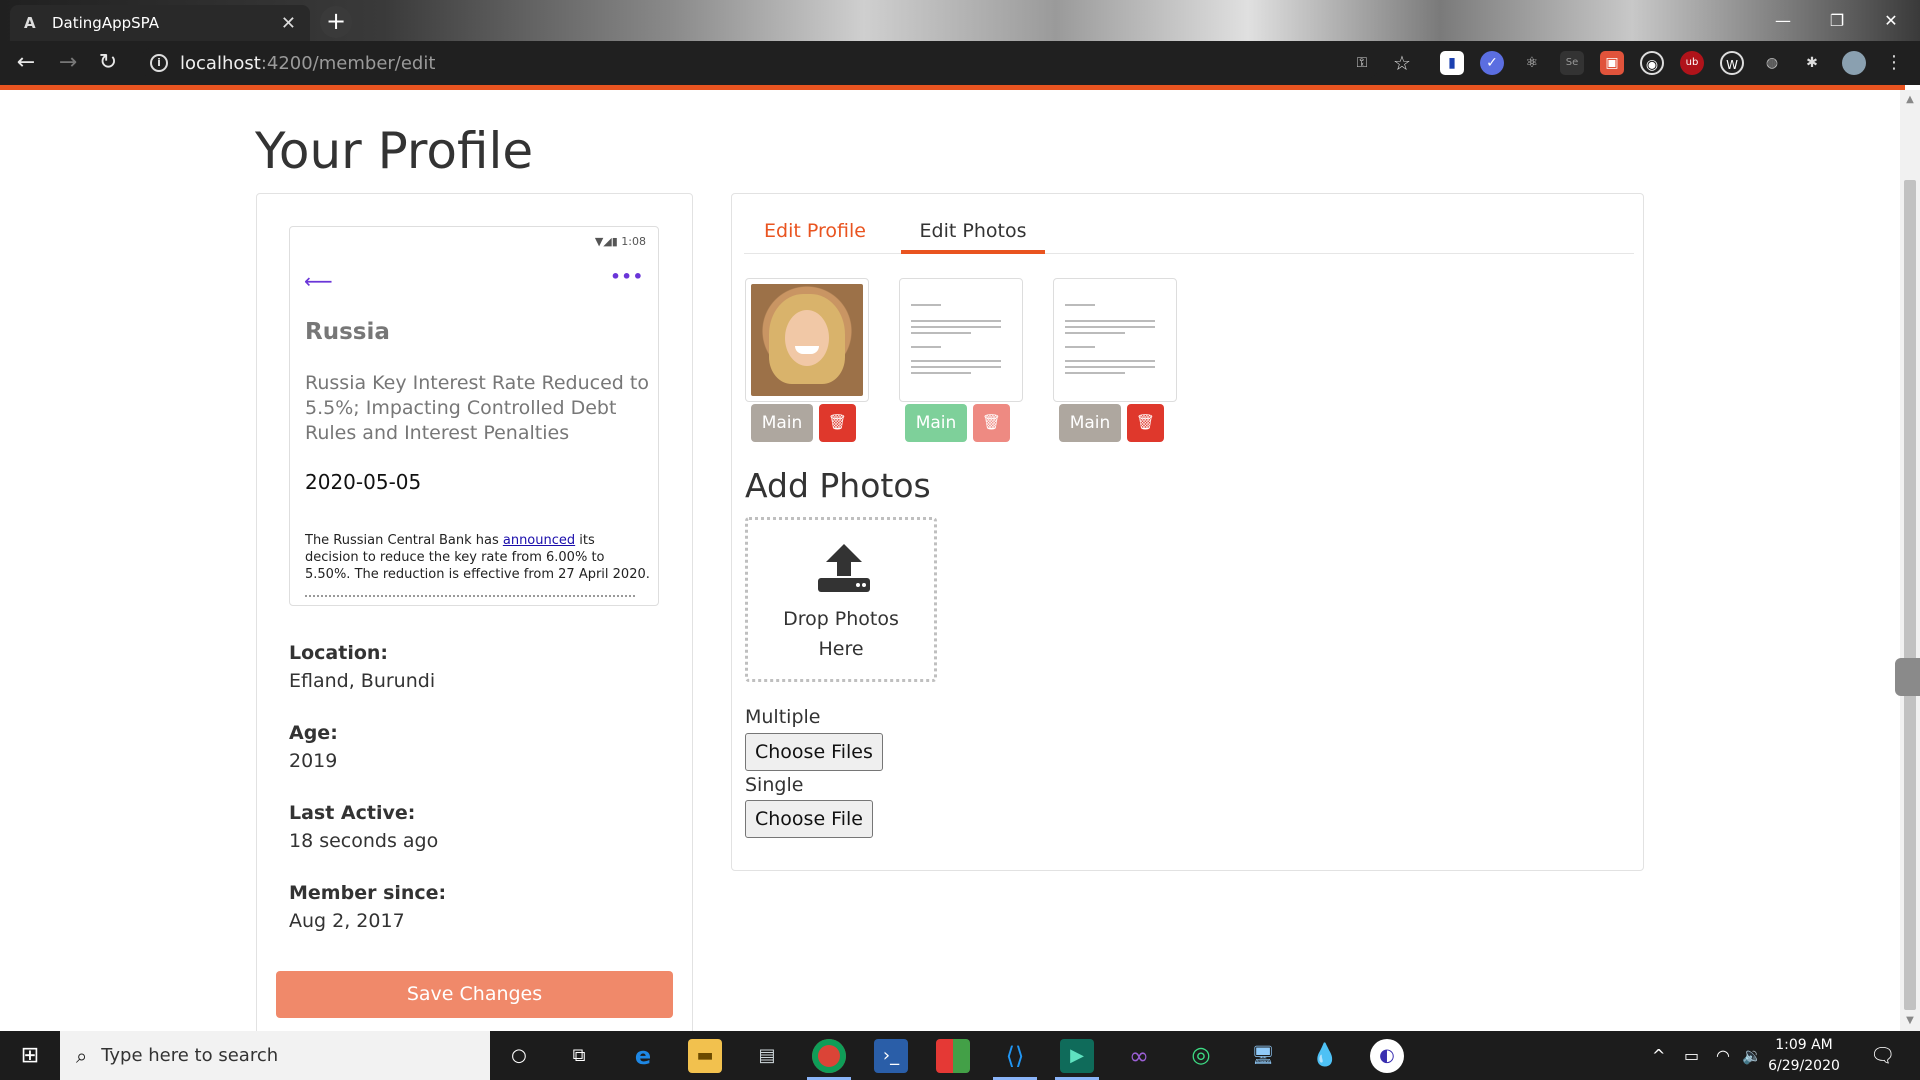 This screenshot has height=1080, width=1920. Describe the element at coordinates (774, 785) in the screenshot. I see `single-label: Single` at that location.